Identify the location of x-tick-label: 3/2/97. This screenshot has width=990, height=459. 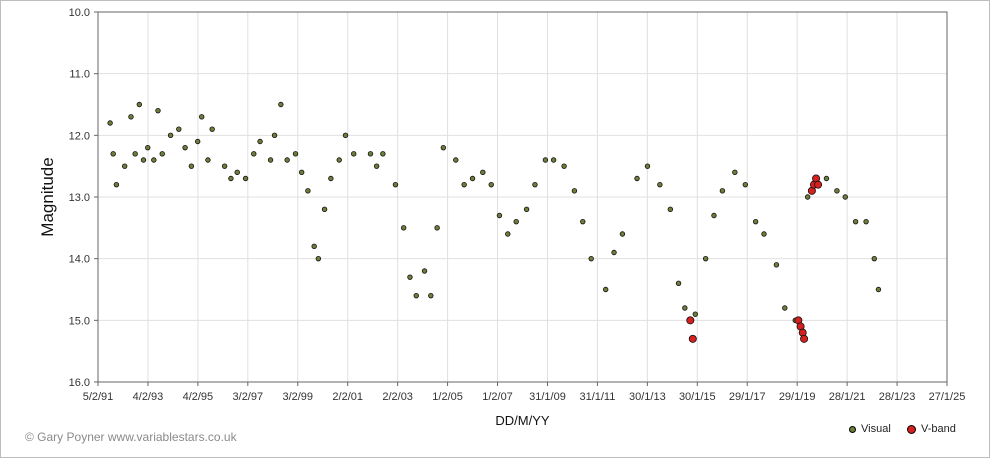
(248, 397).